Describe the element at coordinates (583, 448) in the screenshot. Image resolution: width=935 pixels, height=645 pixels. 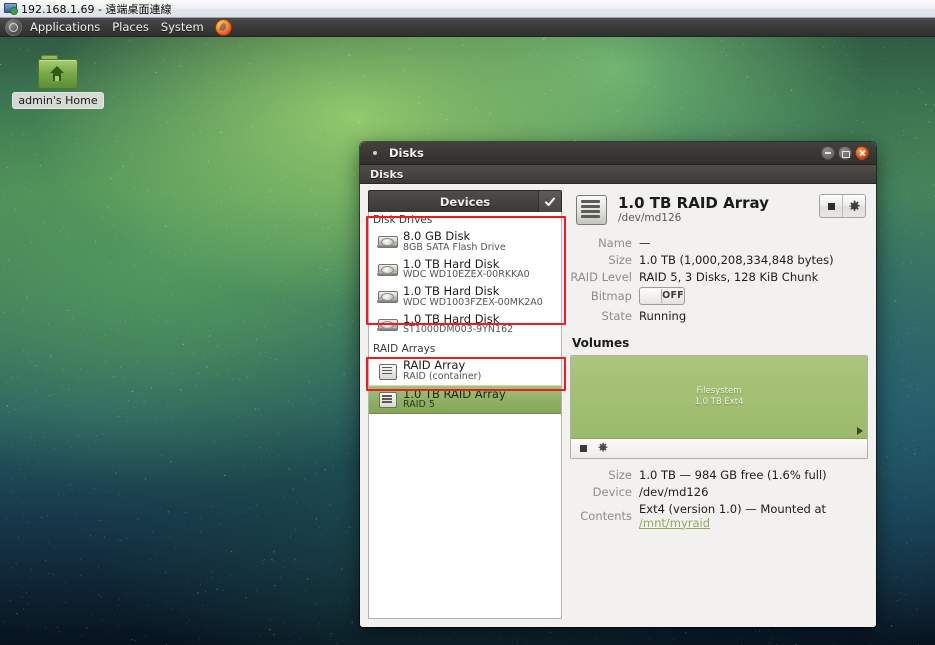
I see `unmount-volume-button` at that location.